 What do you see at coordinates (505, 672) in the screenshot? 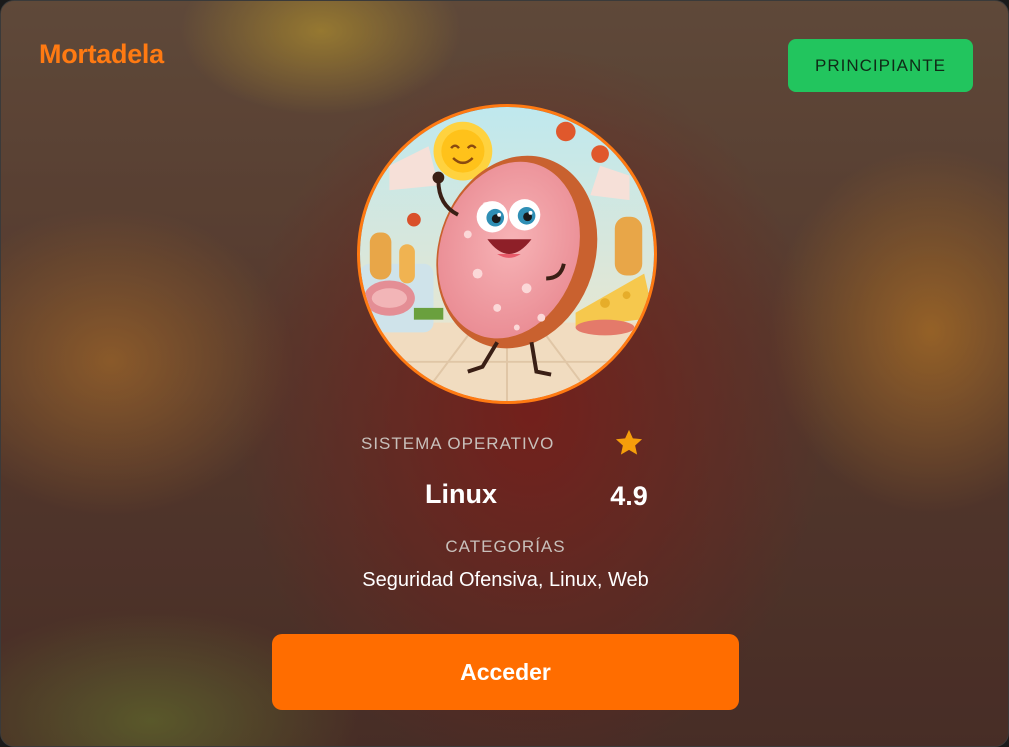
I see `access-button: Acceder` at bounding box center [505, 672].